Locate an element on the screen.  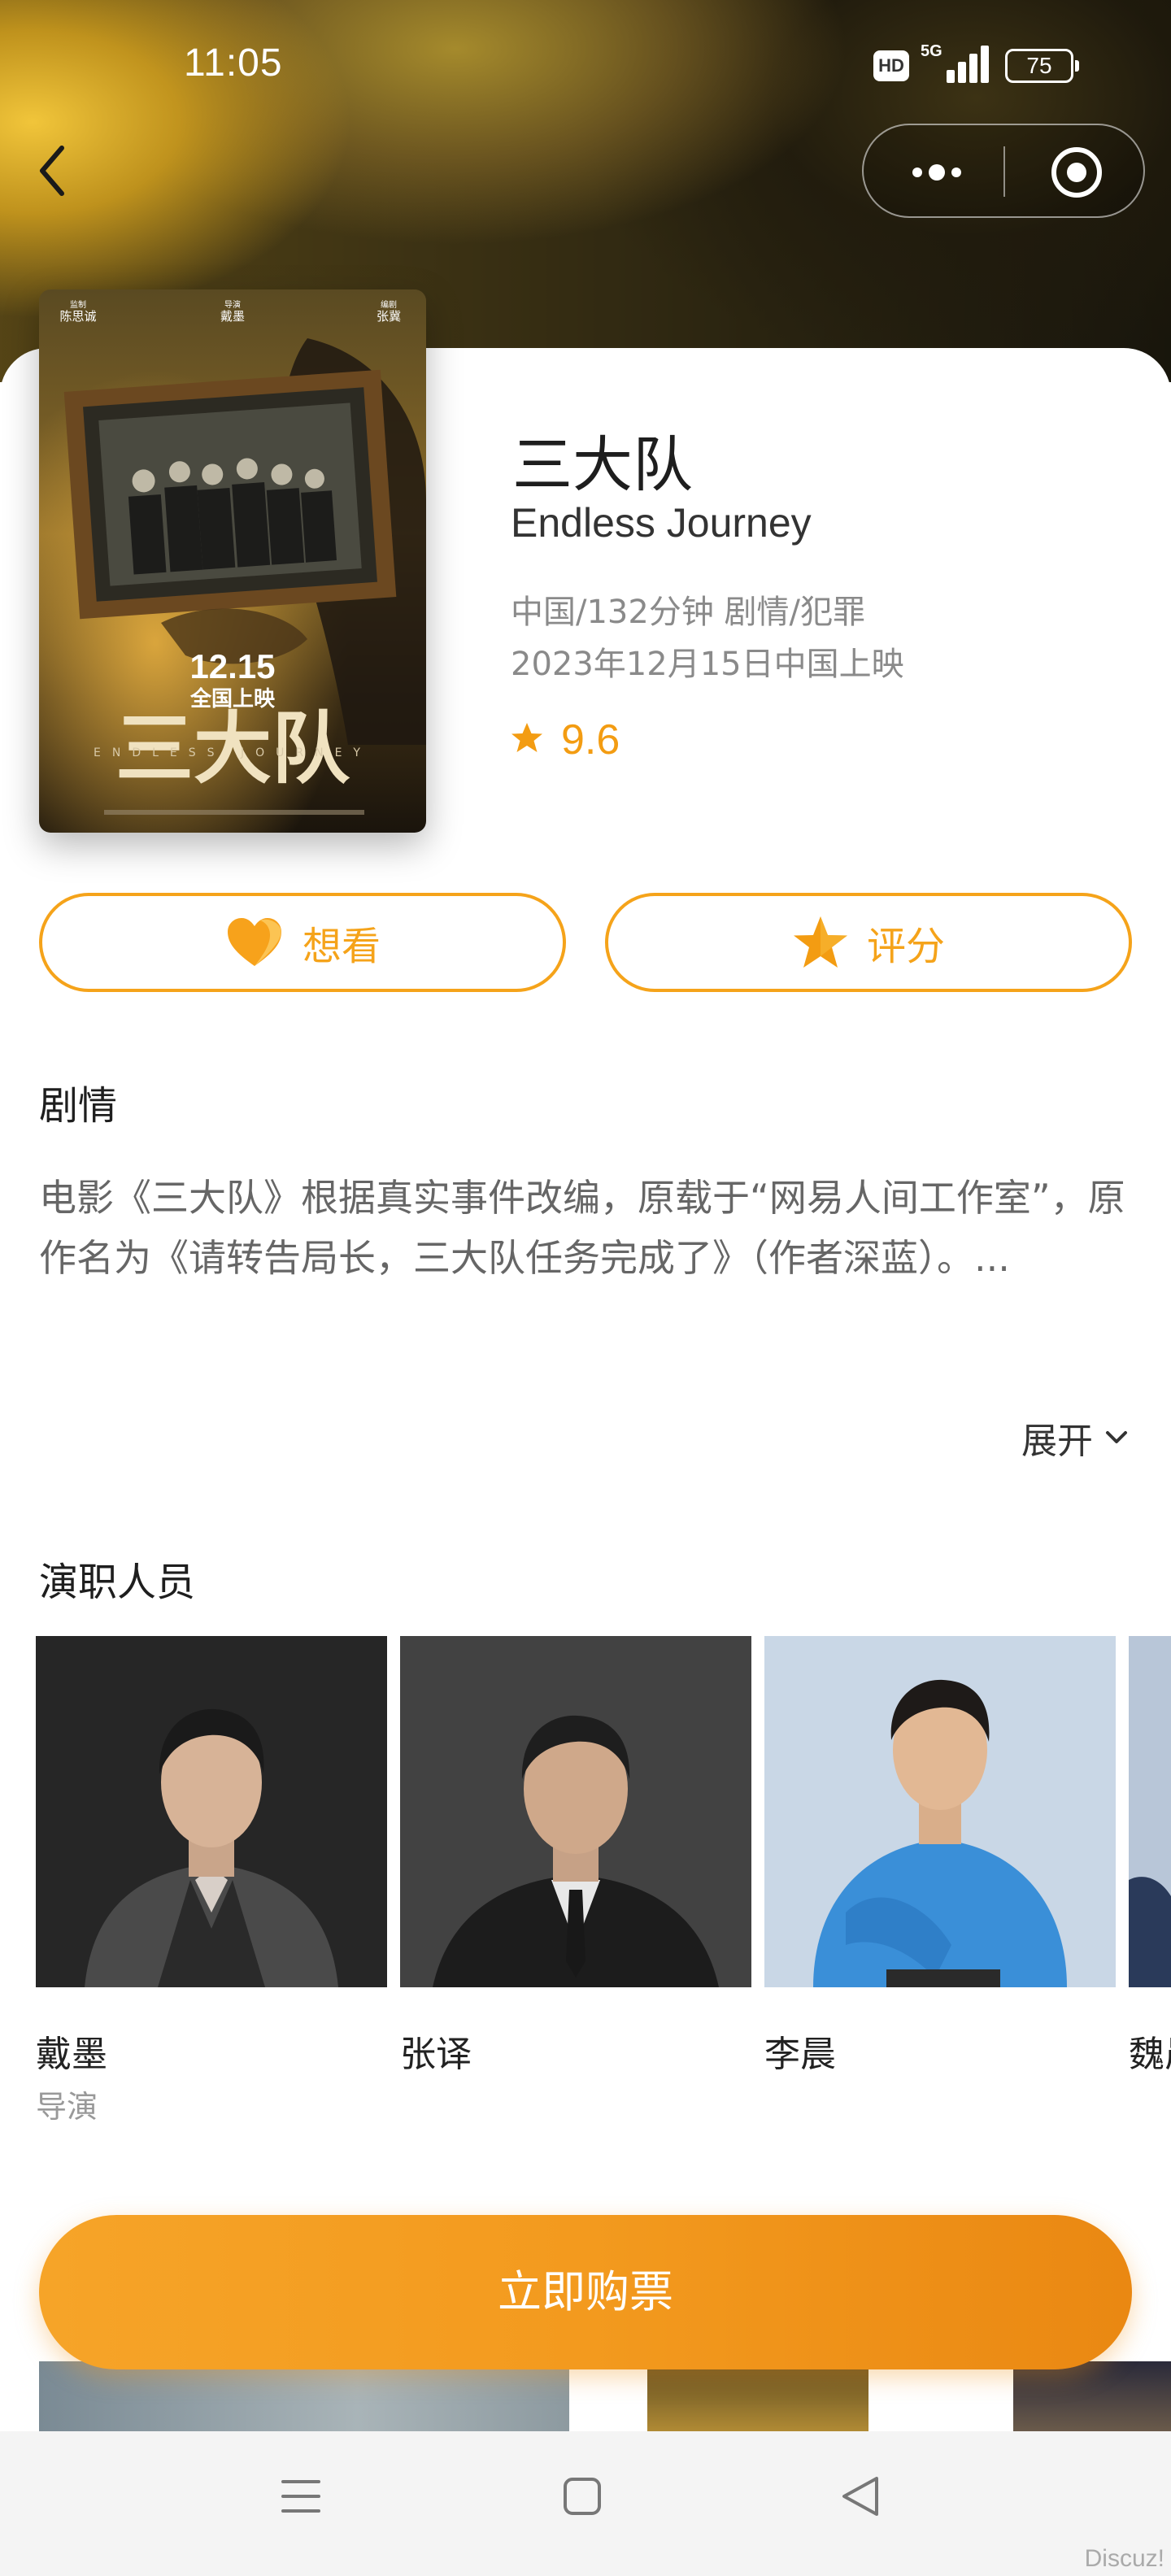
menu-icon is located at coordinates (301, 2496).